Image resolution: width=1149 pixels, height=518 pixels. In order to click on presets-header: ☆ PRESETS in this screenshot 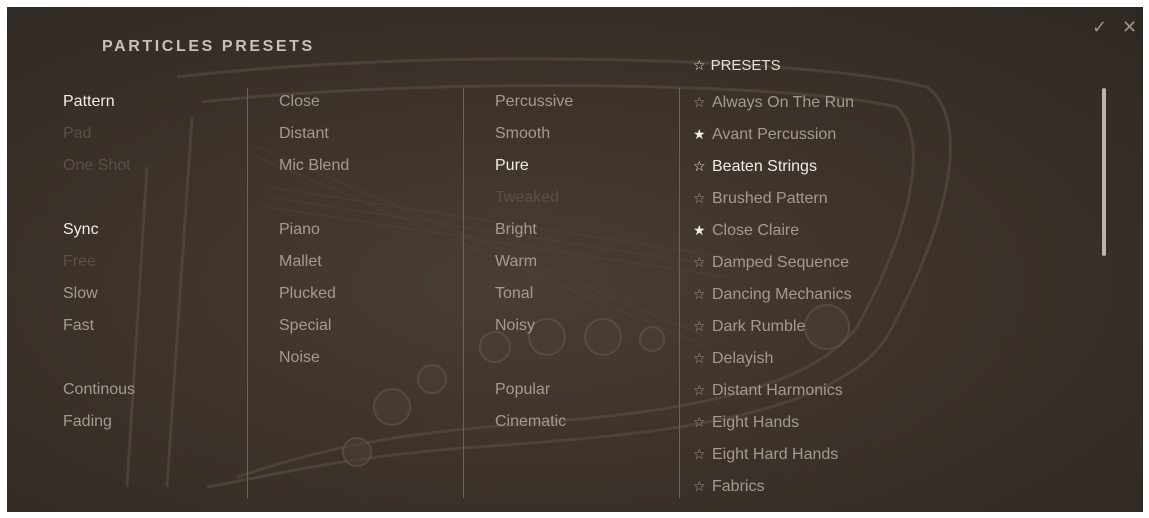, I will do `click(737, 65)`.